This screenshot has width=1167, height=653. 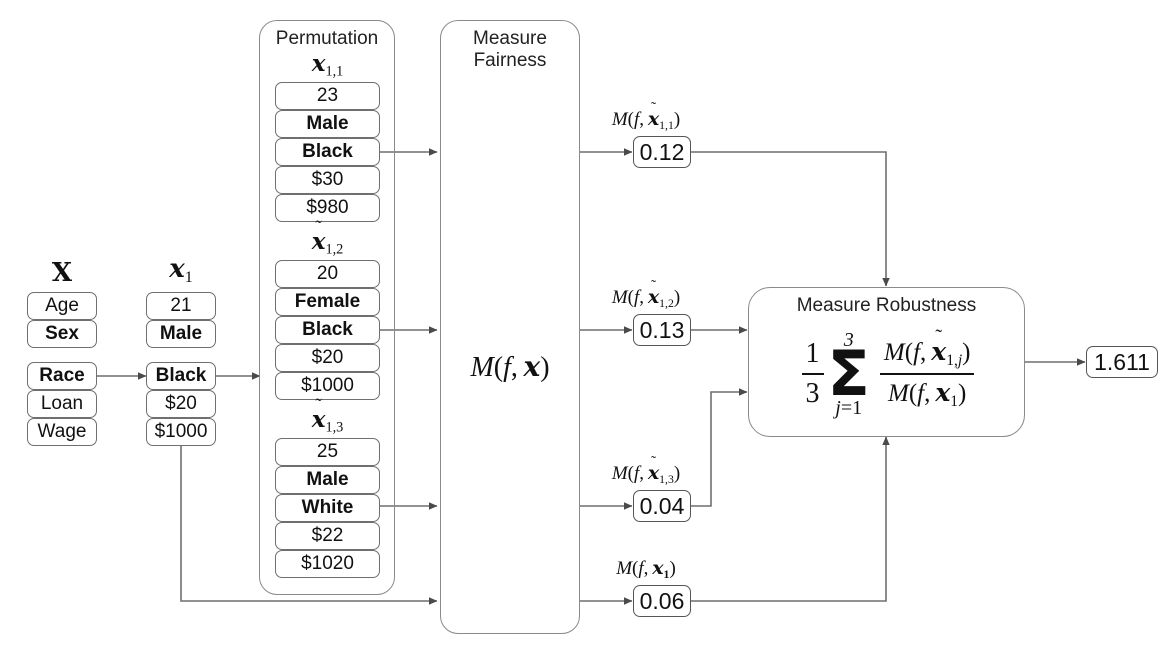 What do you see at coordinates (62, 306) in the screenshot?
I see `feature-cell-age: Age` at bounding box center [62, 306].